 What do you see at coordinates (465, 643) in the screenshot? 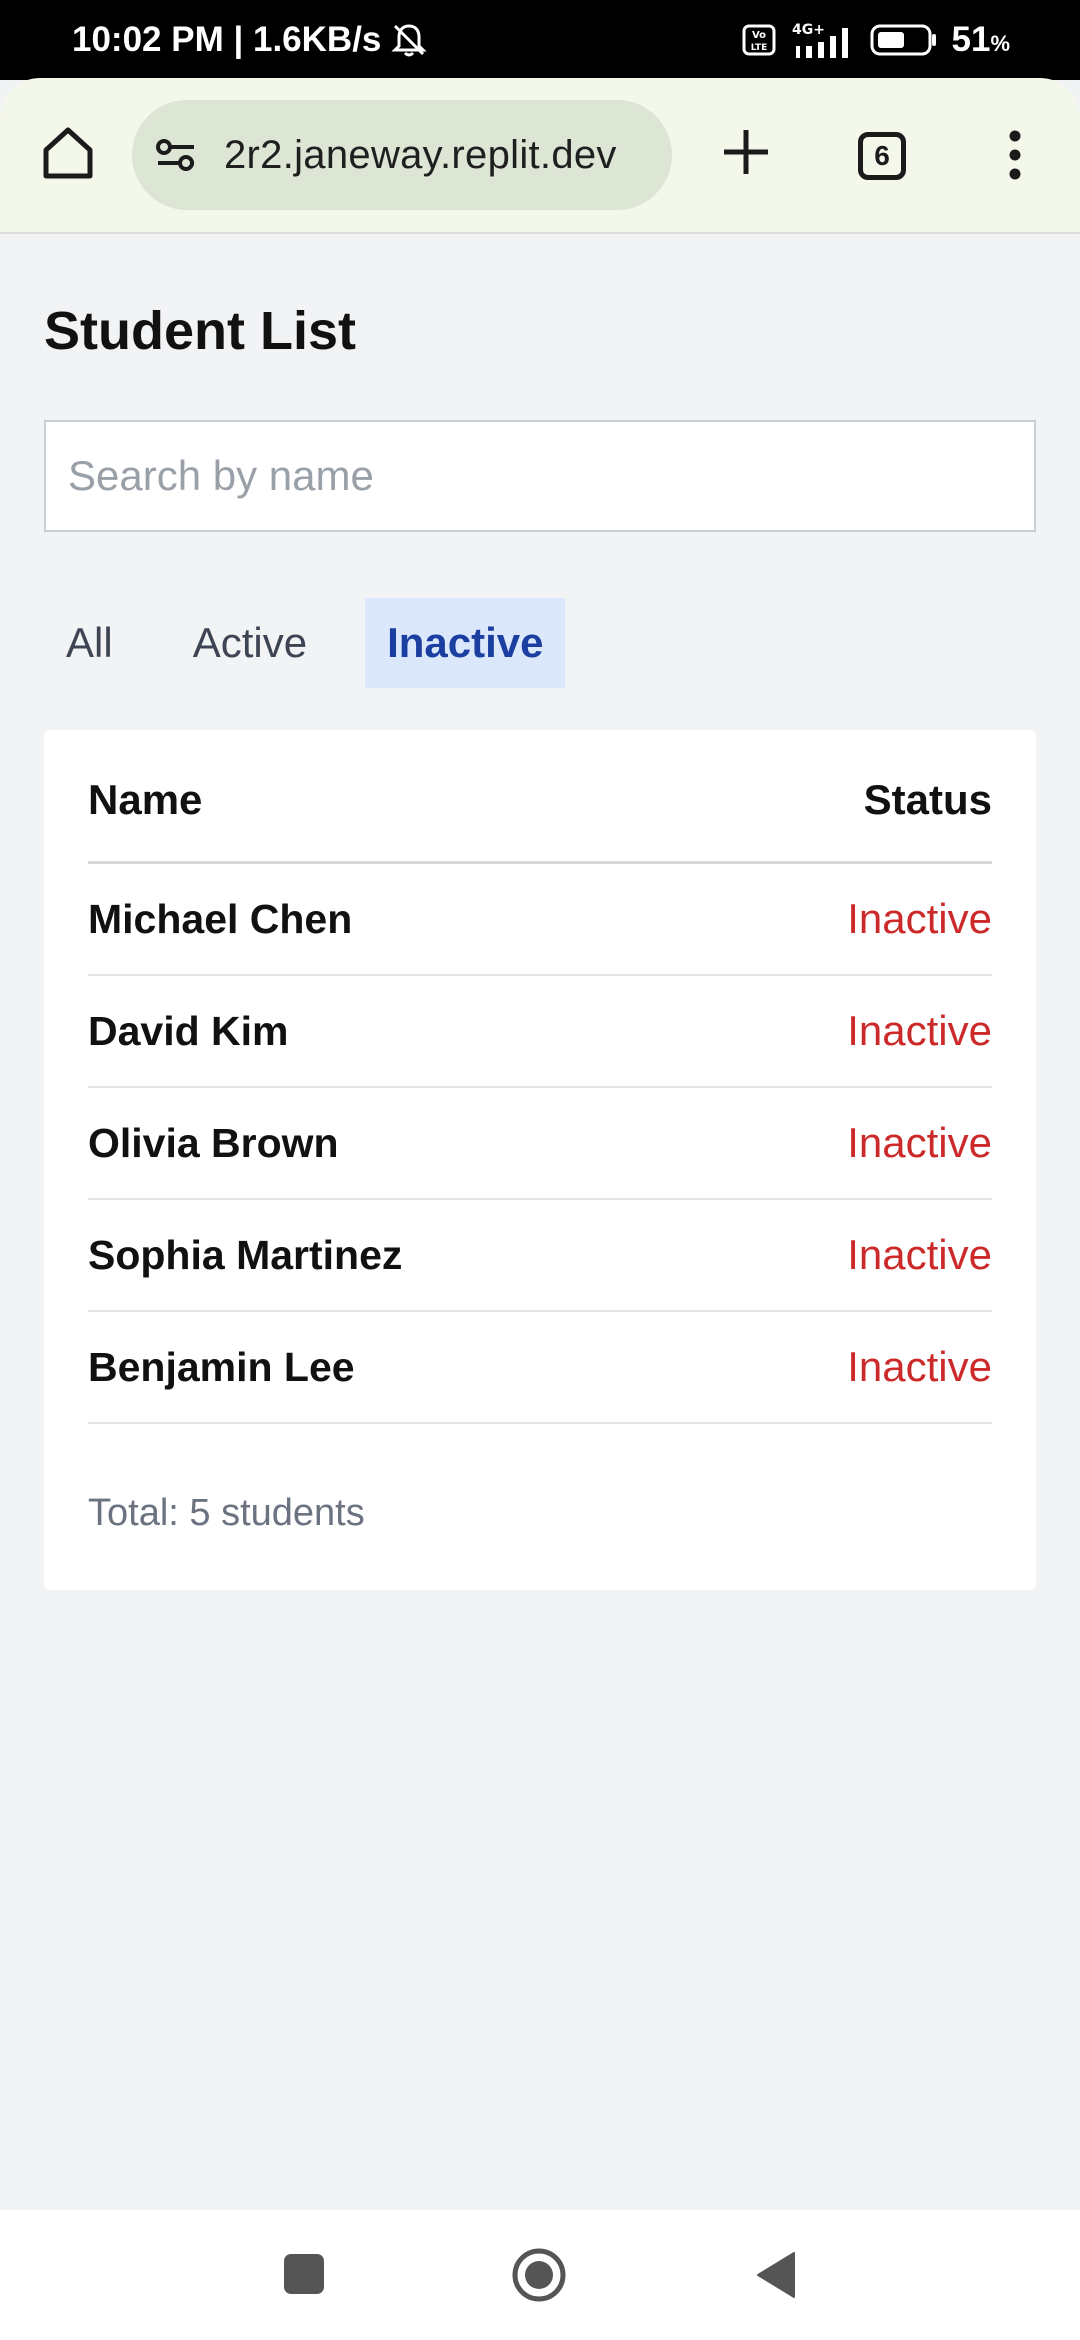
I see `filter-tab-inactive: Inactive` at bounding box center [465, 643].